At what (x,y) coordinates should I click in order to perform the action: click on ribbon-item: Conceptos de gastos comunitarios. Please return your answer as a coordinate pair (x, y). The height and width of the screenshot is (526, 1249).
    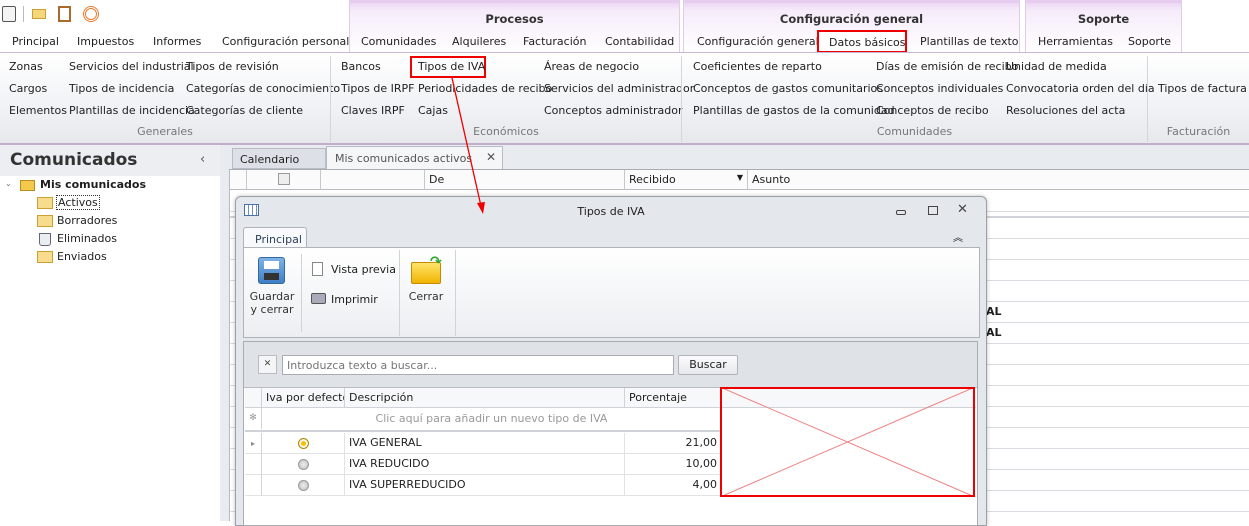
    Looking at the image, I should click on (788, 88).